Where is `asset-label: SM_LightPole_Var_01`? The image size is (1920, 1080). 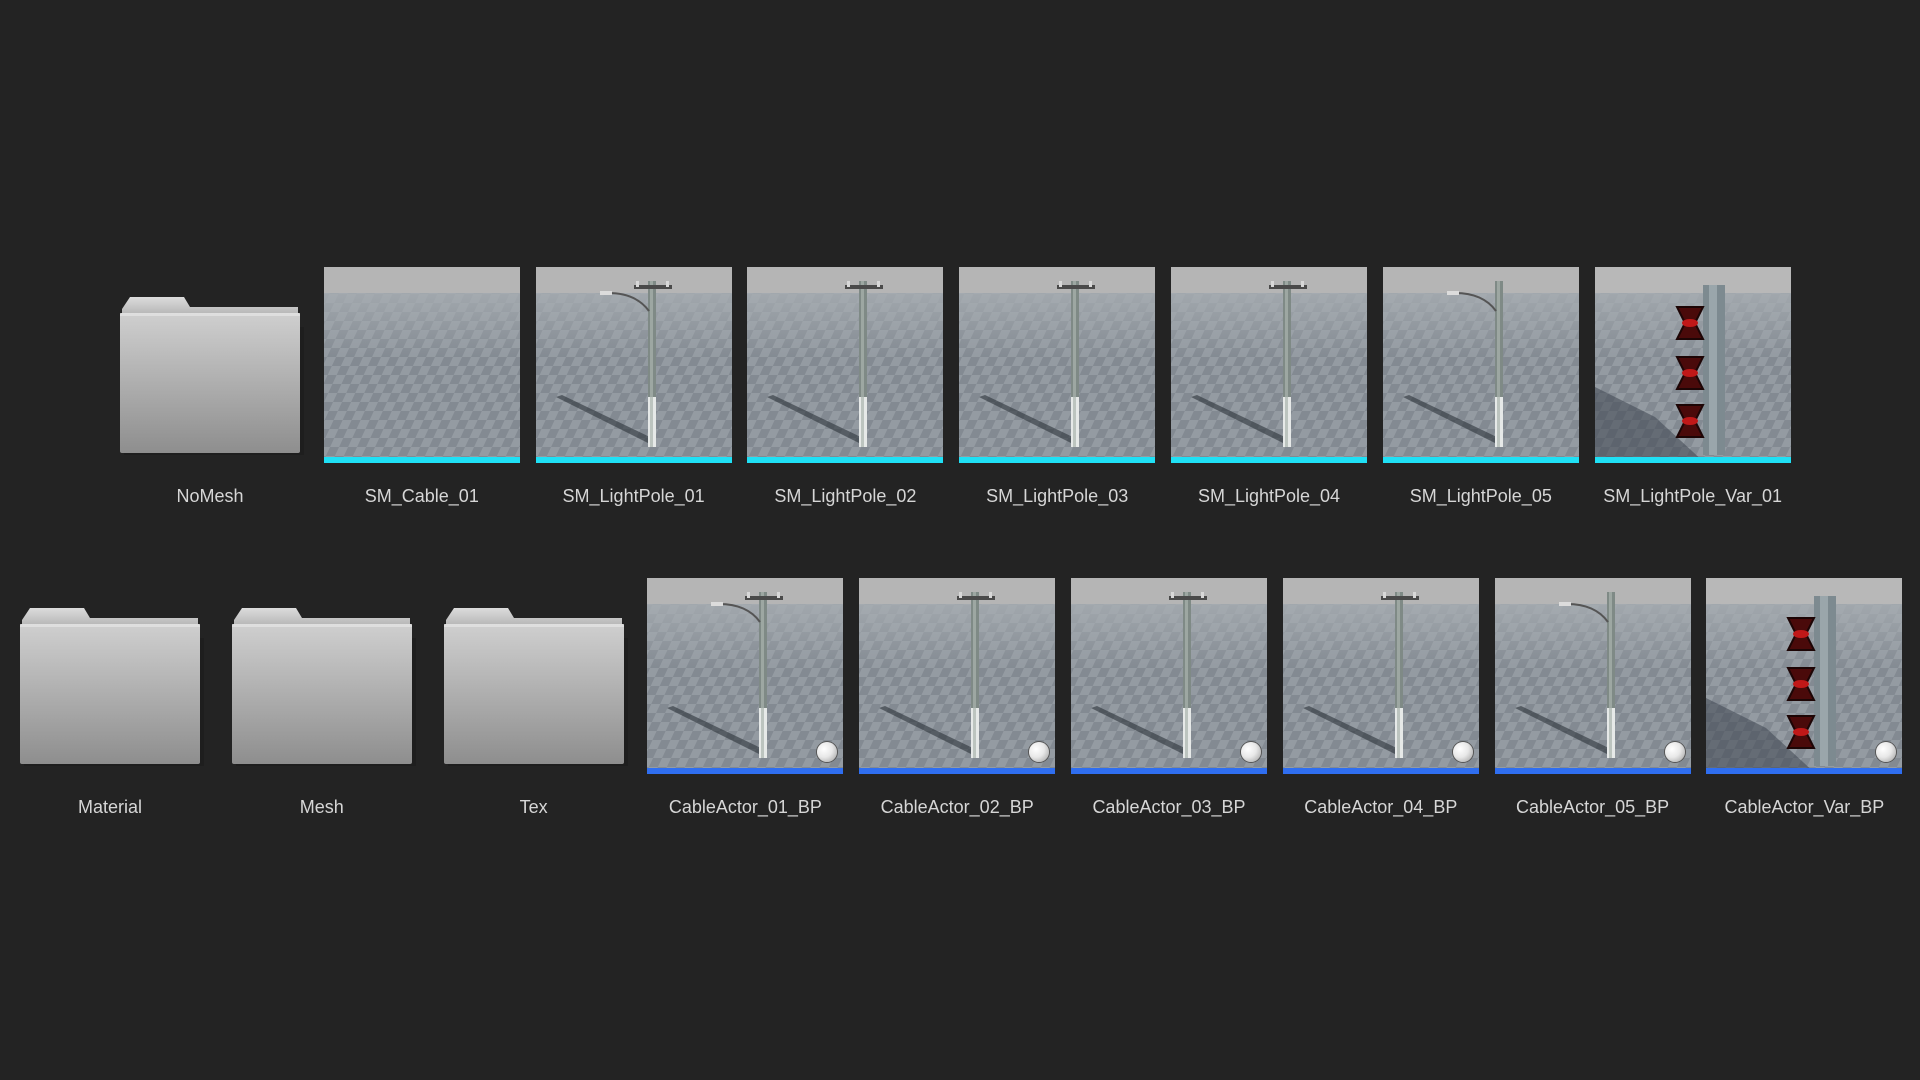 asset-label: SM_LightPole_Var_01 is located at coordinates (1692, 496).